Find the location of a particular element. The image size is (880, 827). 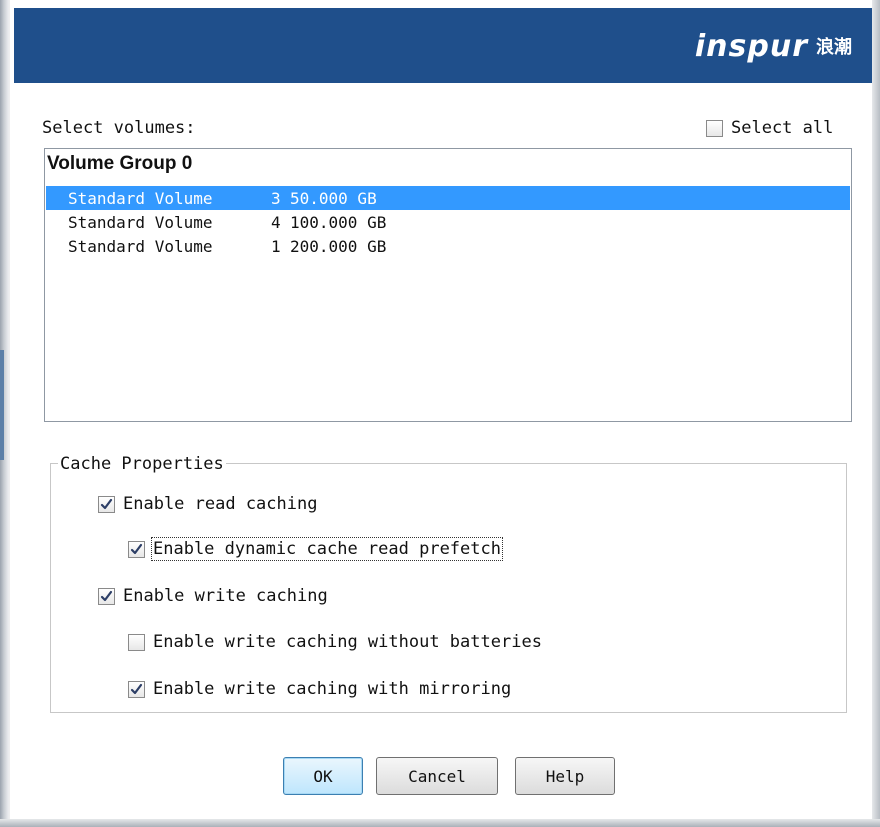

volume-number: 4 is located at coordinates (276, 222).